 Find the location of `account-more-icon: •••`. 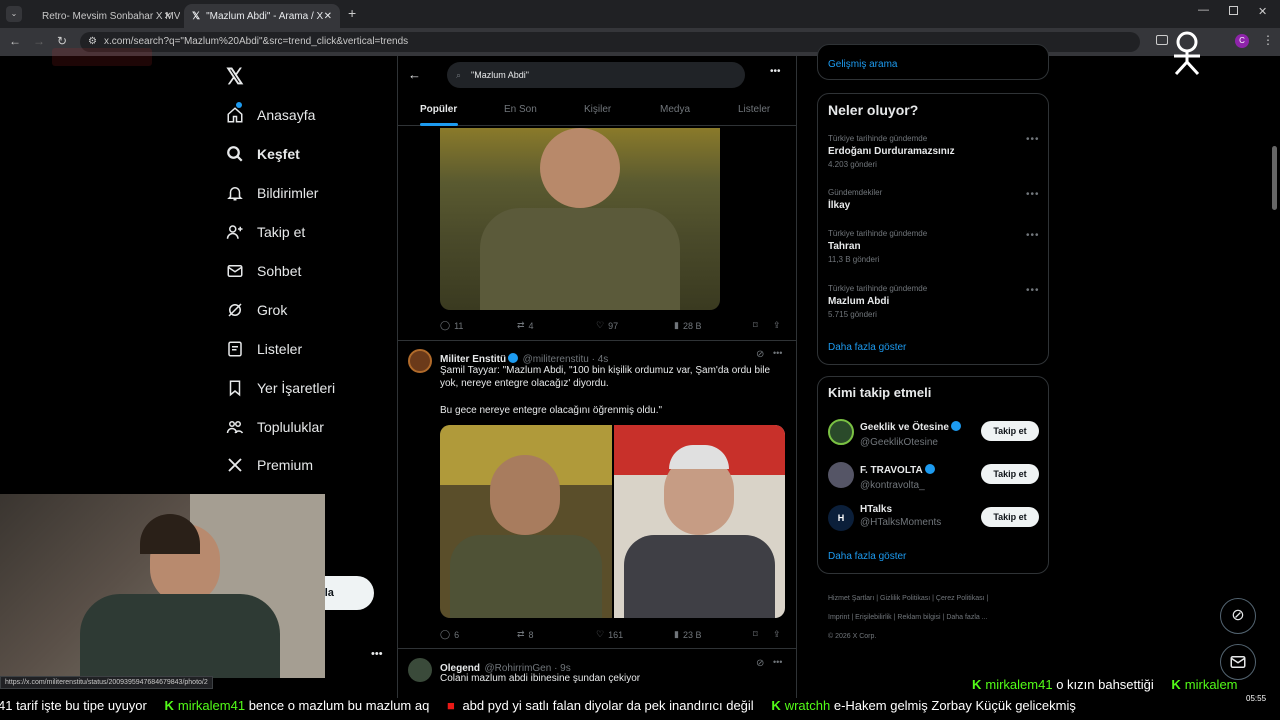

account-more-icon: ••• is located at coordinates (377, 654).